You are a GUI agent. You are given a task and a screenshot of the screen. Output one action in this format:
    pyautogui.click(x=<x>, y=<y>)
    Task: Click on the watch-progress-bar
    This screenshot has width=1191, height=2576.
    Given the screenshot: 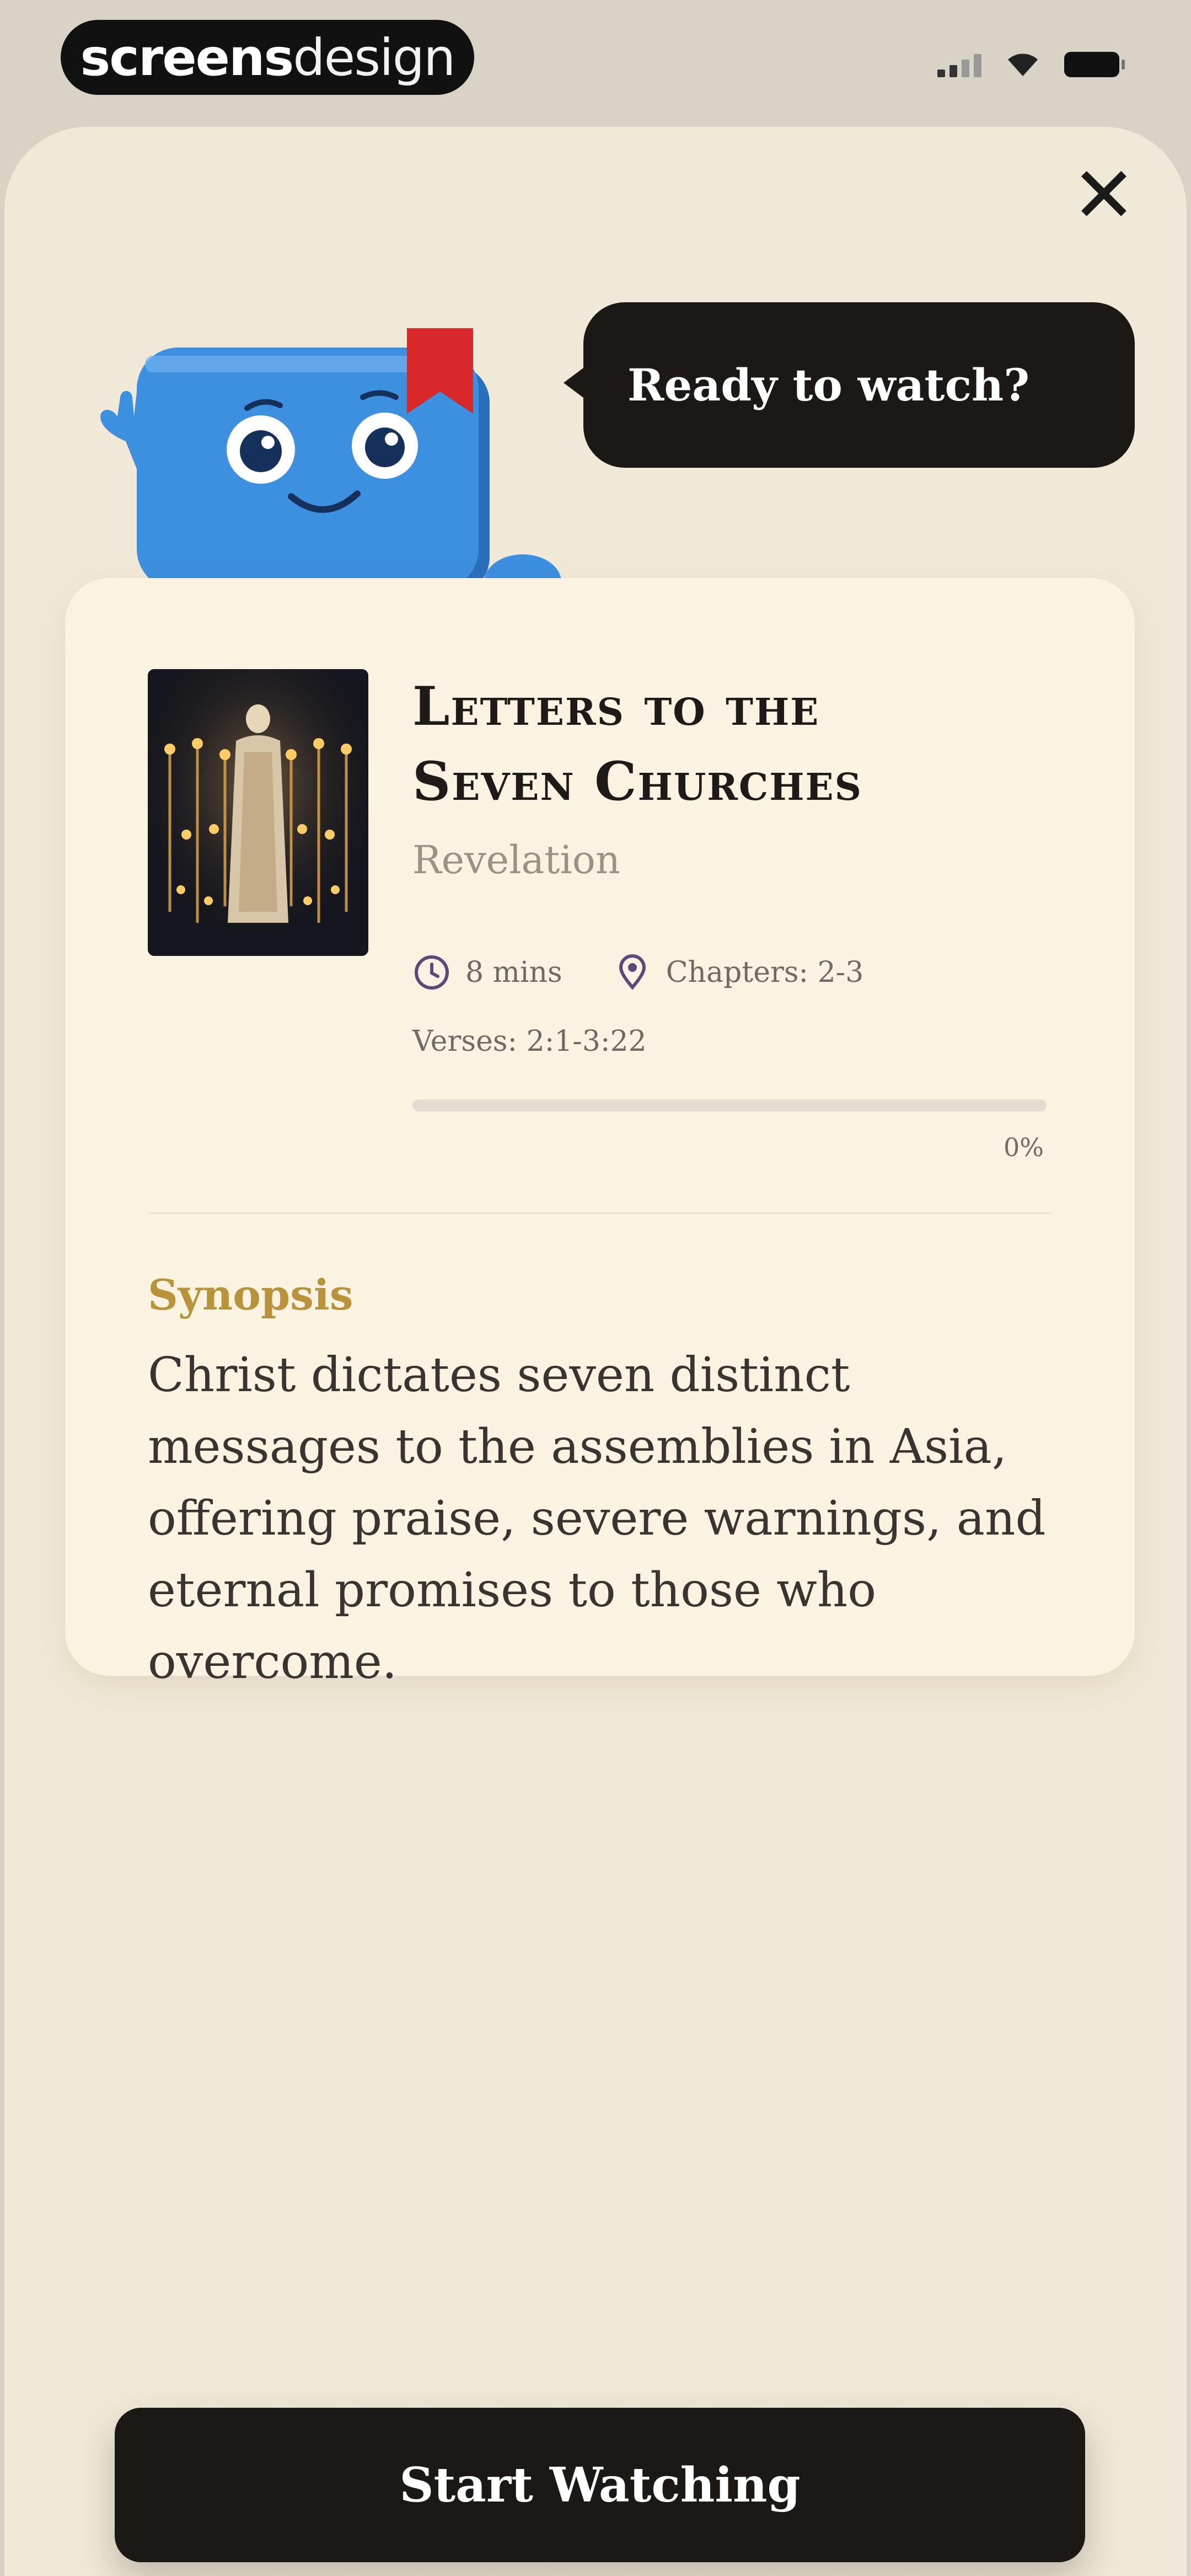 What is the action you would take?
    pyautogui.click(x=730, y=1105)
    